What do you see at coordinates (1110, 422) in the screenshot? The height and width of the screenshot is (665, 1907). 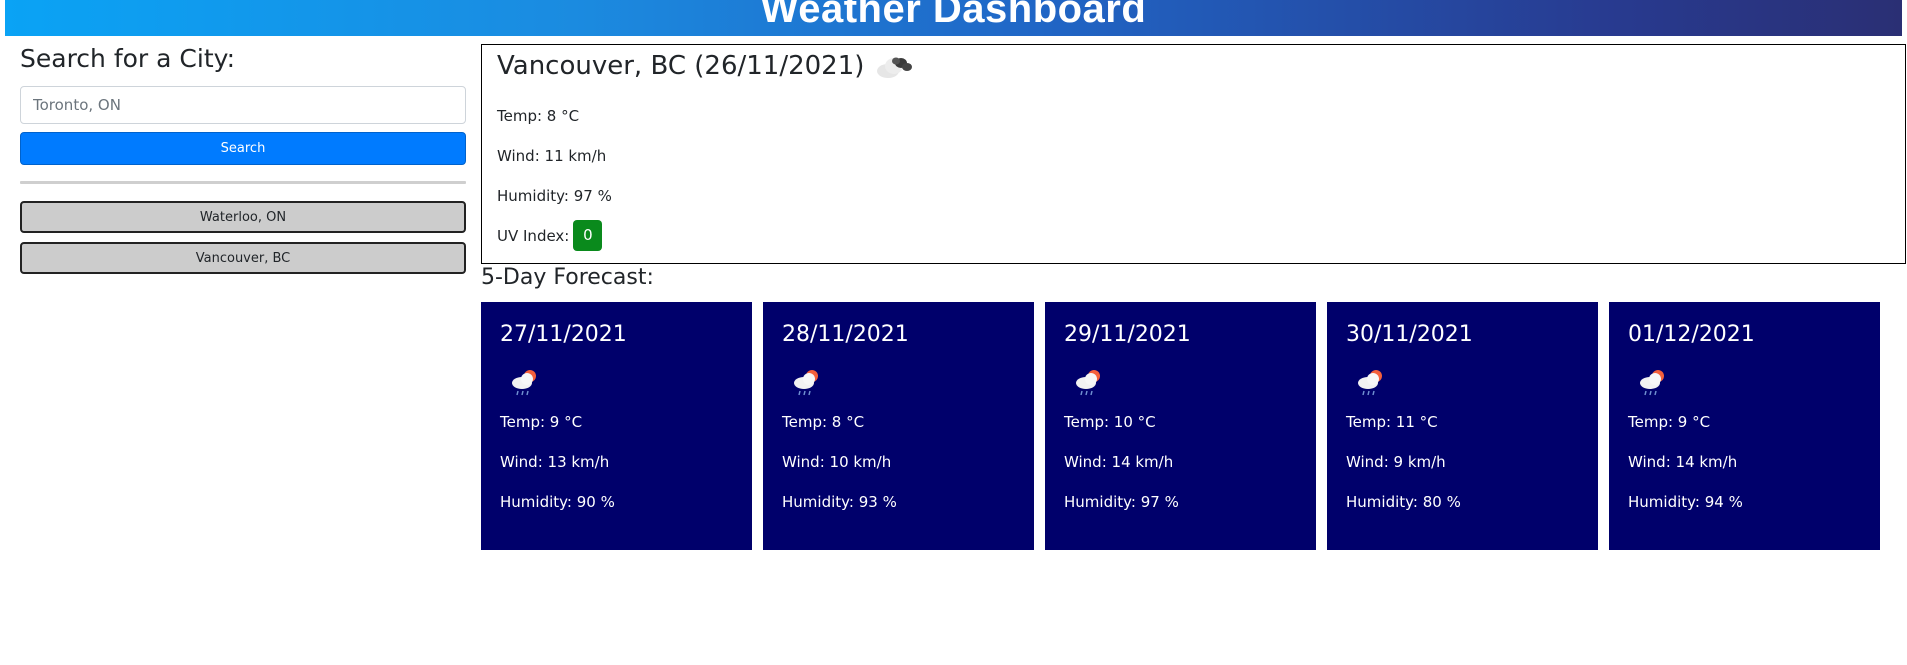 I see `forecast-temp: Temp: 10 °C` at bounding box center [1110, 422].